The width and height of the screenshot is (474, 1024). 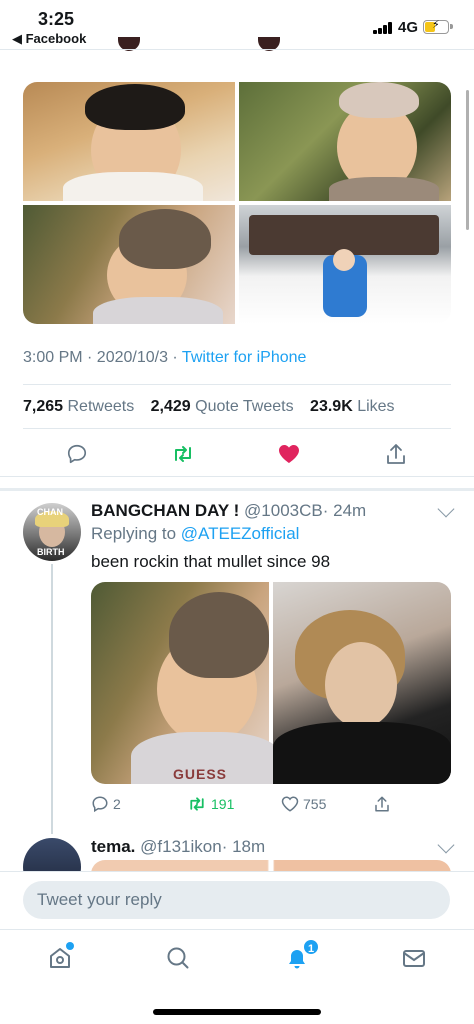 I want to click on battery-icon: ⚡, so click(x=438, y=26).